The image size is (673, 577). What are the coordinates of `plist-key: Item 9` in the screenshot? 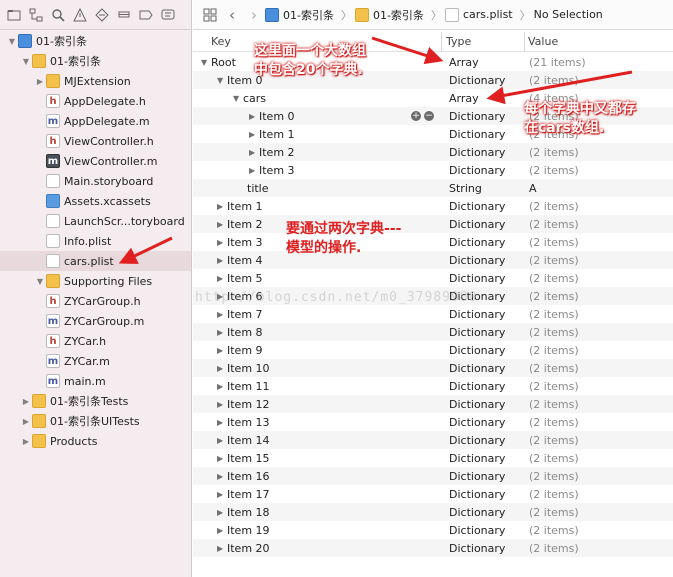 It's located at (245, 350).